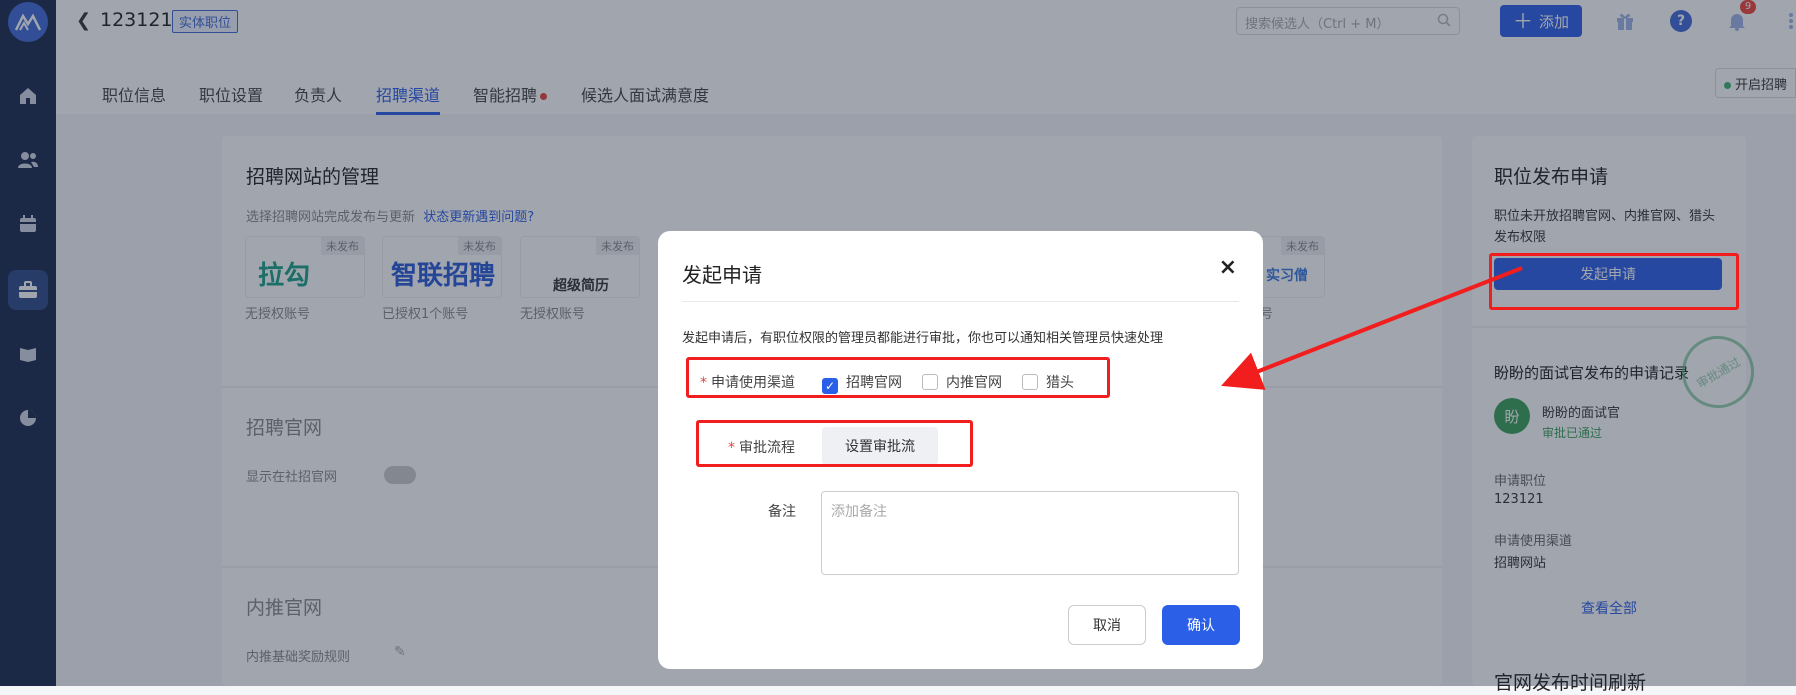 The width and height of the screenshot is (1796, 695). What do you see at coordinates (1372, 328) in the screenshot?
I see `annotation-arrow-icon` at bounding box center [1372, 328].